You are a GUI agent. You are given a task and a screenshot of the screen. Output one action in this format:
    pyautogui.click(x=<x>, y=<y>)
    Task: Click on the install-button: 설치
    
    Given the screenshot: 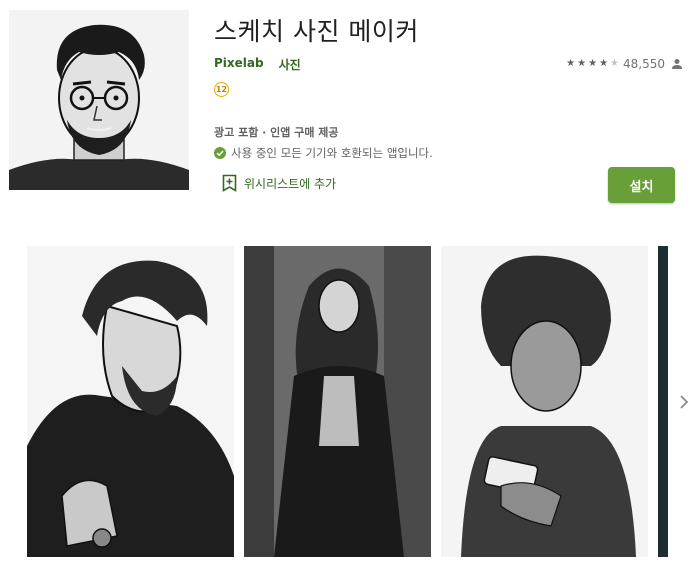 What is the action you would take?
    pyautogui.click(x=641, y=185)
    